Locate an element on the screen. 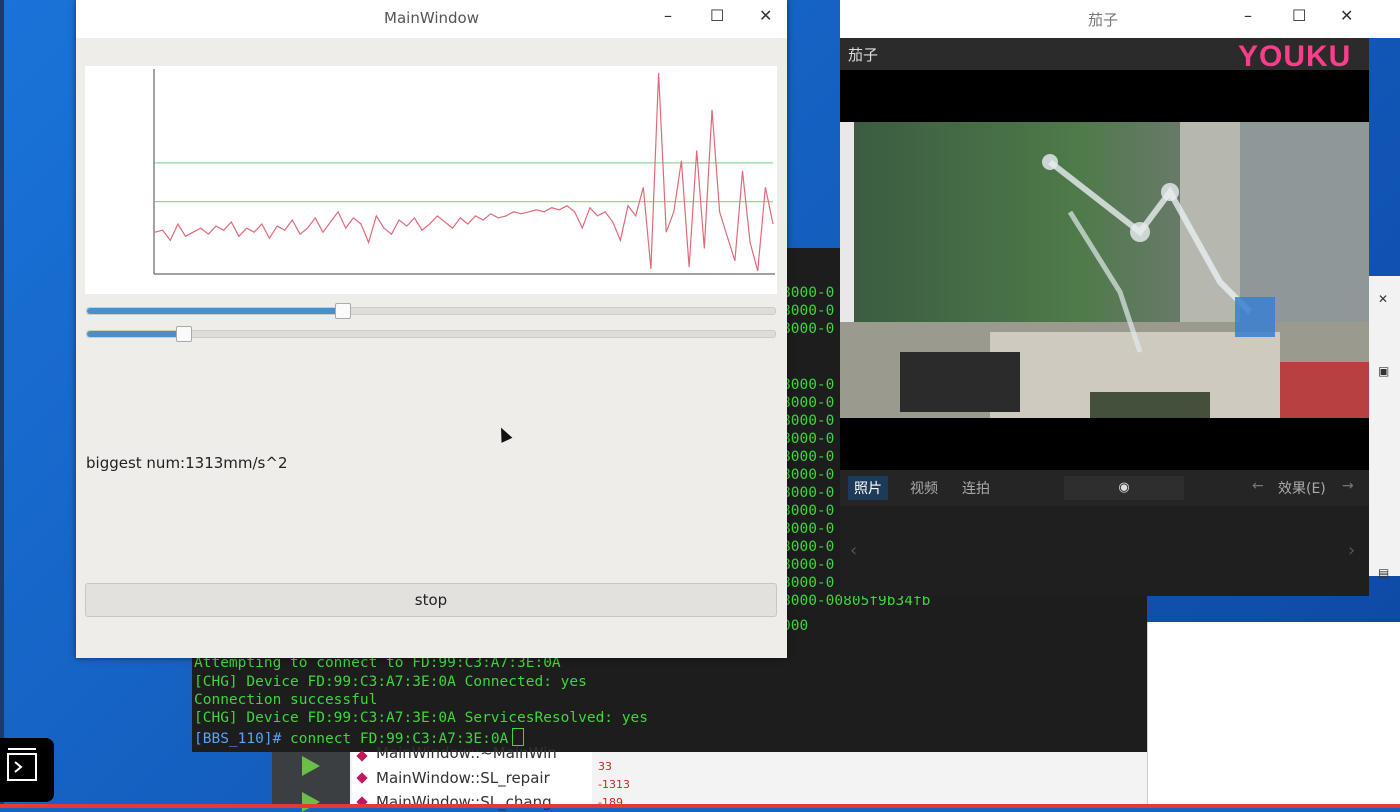 Image resolution: width=1400 pixels, height=812 pixels. player-title-bar: 茄子 – ☐ ✕ is located at coordinates (1120, 19).